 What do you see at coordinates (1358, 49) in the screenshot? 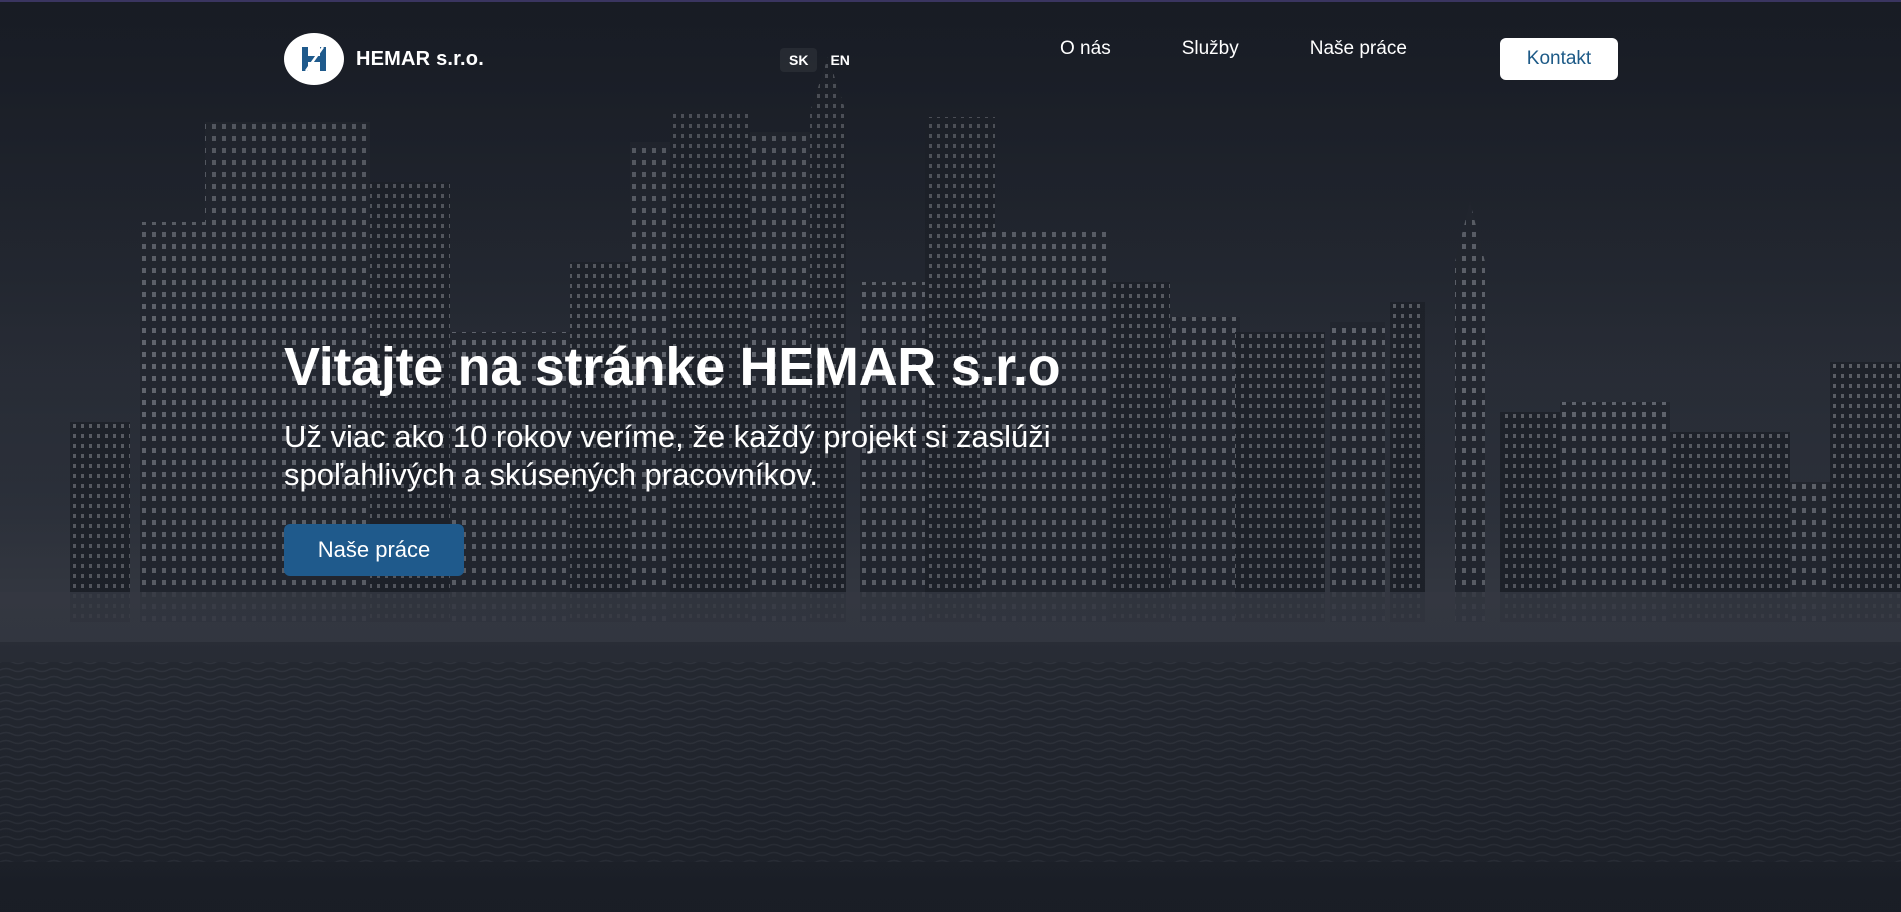
I see `nav-link-nase-prace: Naše práce` at bounding box center [1358, 49].